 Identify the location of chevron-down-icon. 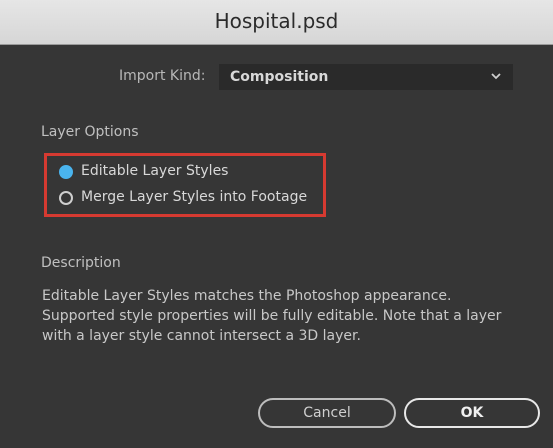
(496, 76).